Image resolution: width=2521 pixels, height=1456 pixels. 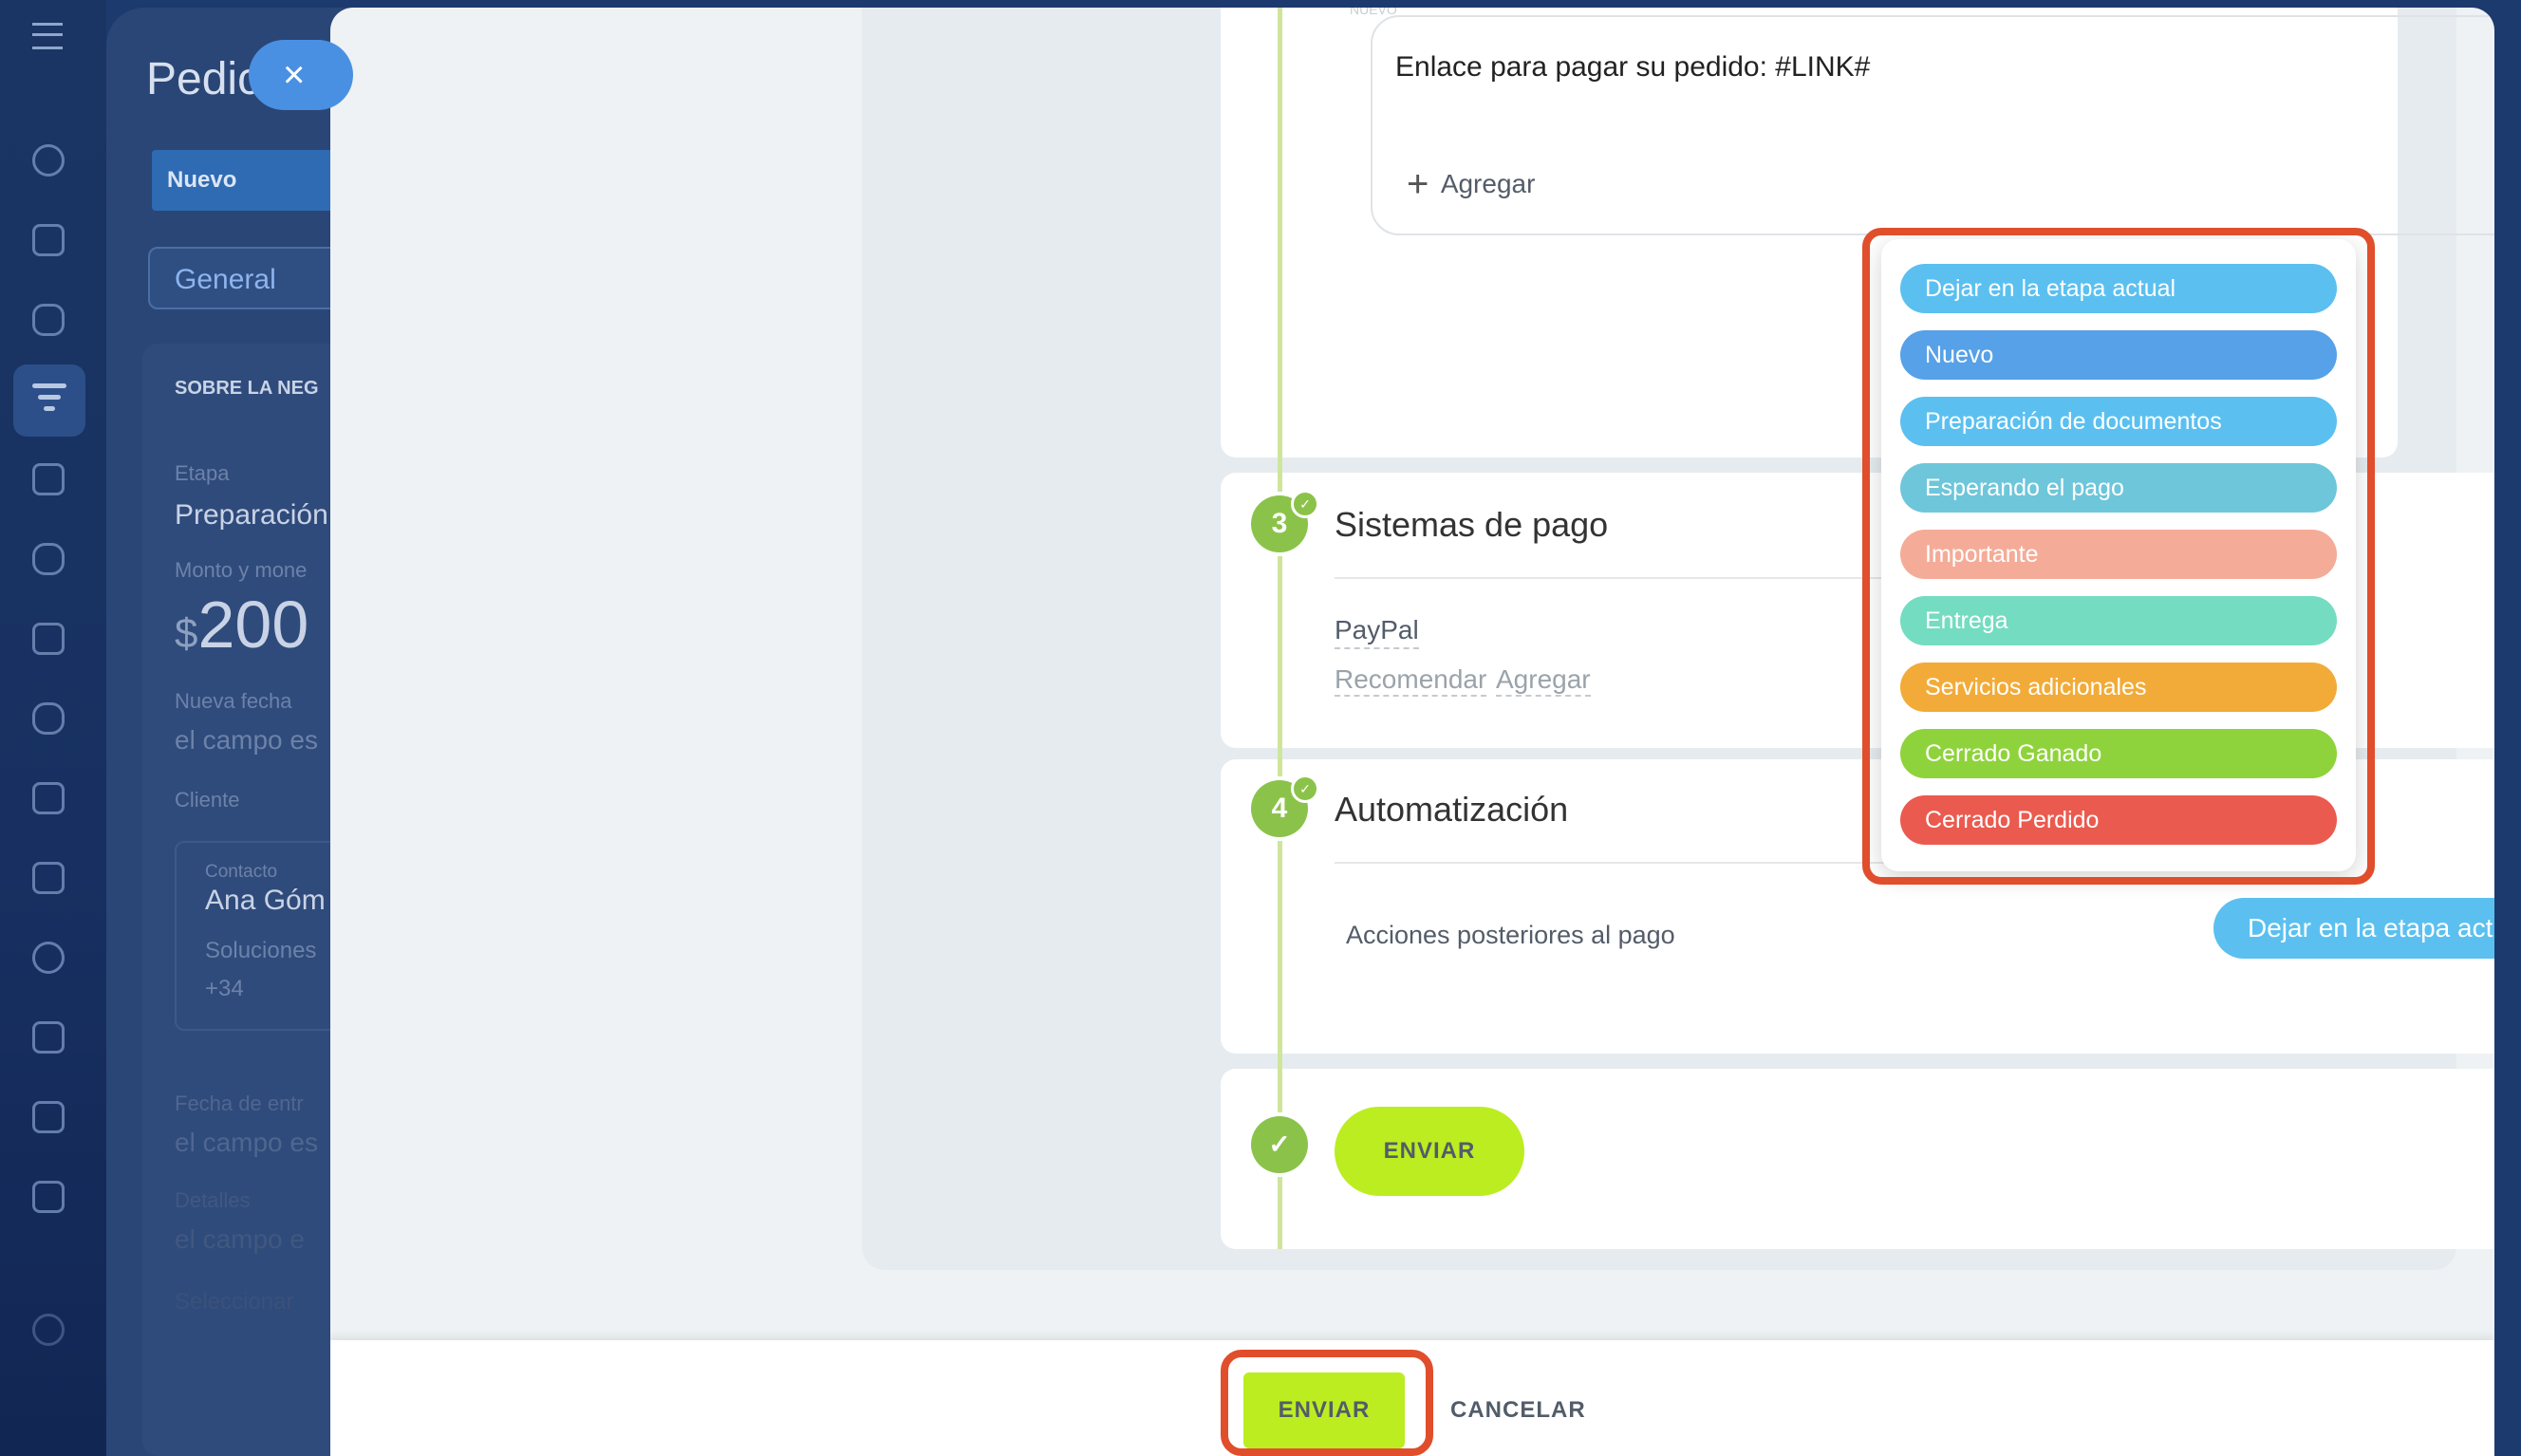 I want to click on add-payment-link: Agregar, so click(x=1543, y=680).